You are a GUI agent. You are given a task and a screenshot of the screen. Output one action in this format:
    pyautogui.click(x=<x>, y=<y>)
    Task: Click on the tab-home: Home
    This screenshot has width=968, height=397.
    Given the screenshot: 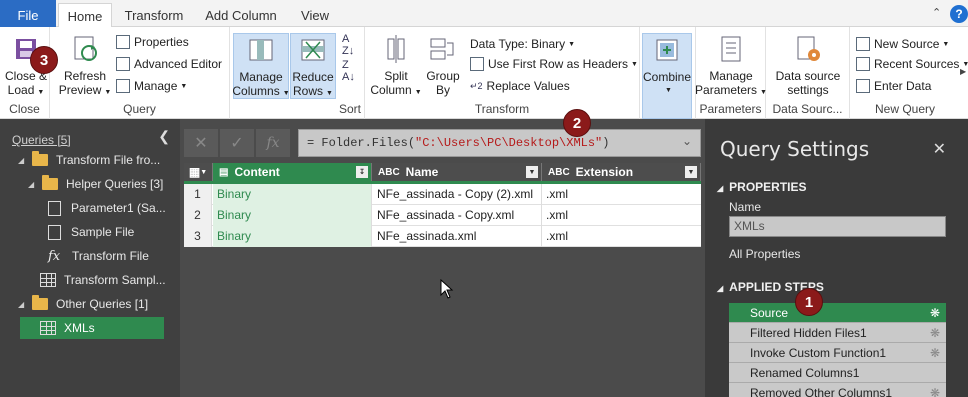 What is the action you would take?
    pyautogui.click(x=85, y=15)
    